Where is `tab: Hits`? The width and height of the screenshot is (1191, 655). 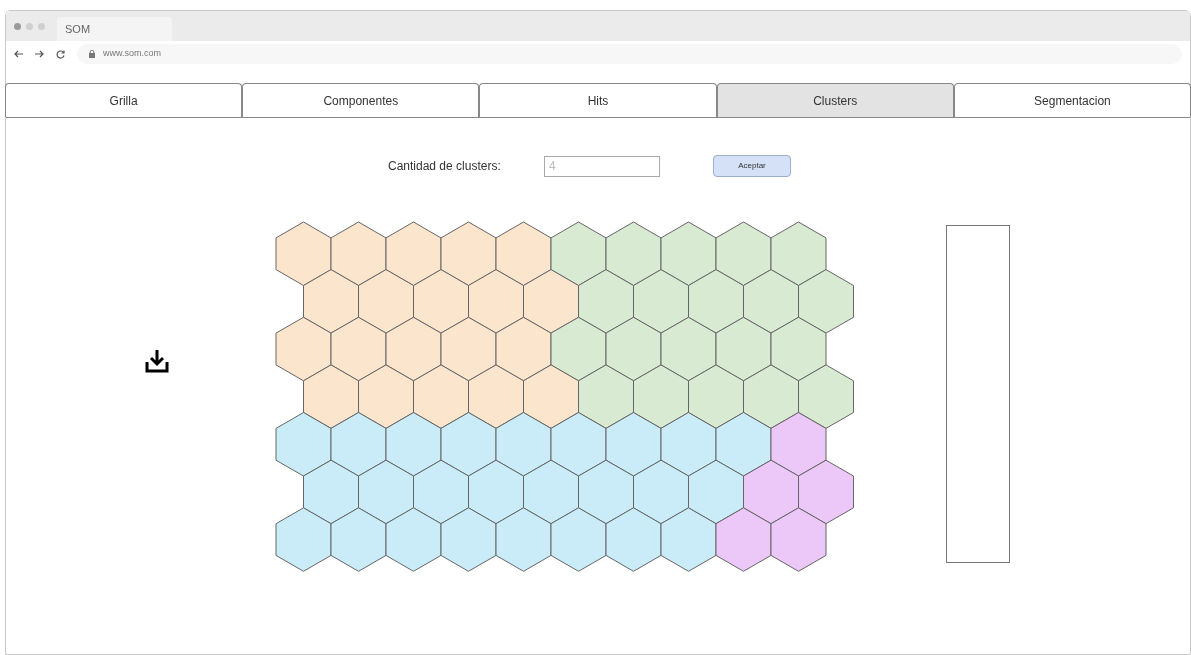 tab: Hits is located at coordinates (598, 100).